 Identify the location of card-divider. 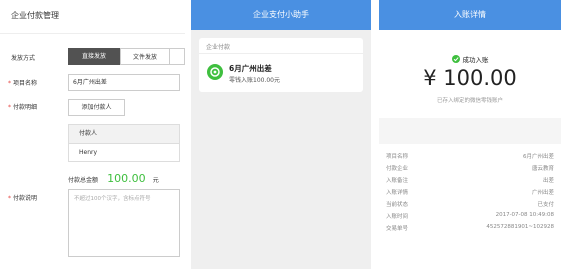
(281, 53).